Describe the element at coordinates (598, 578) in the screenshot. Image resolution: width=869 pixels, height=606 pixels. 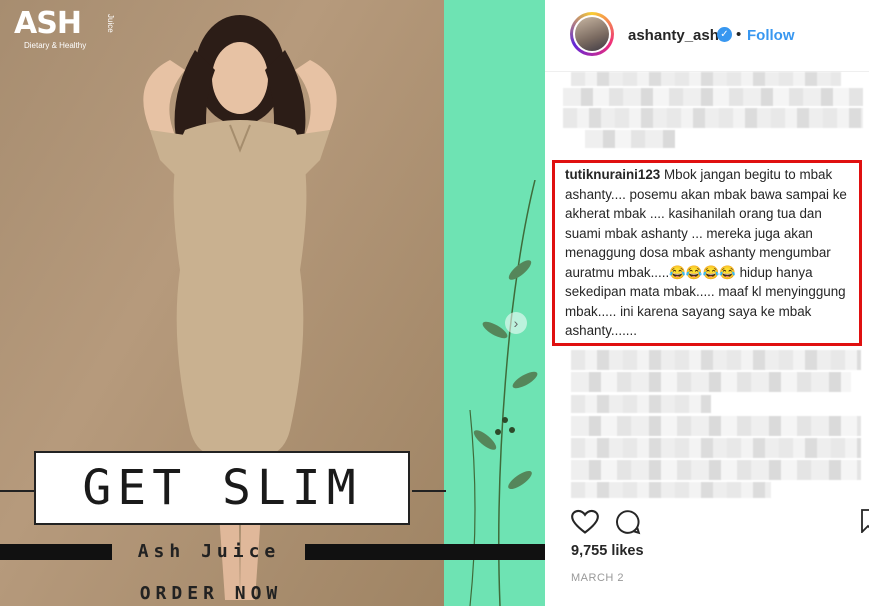
I see `post-date: MARCH 2` at that location.